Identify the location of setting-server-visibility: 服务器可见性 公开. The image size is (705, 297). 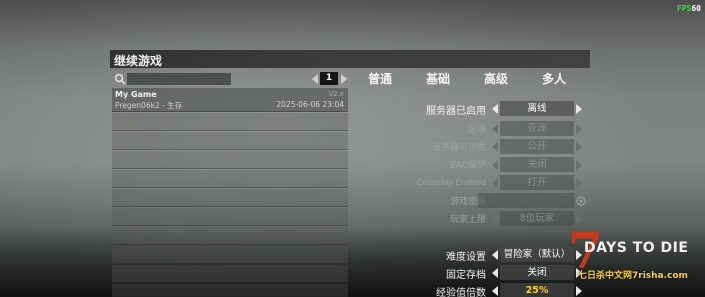
(475, 147).